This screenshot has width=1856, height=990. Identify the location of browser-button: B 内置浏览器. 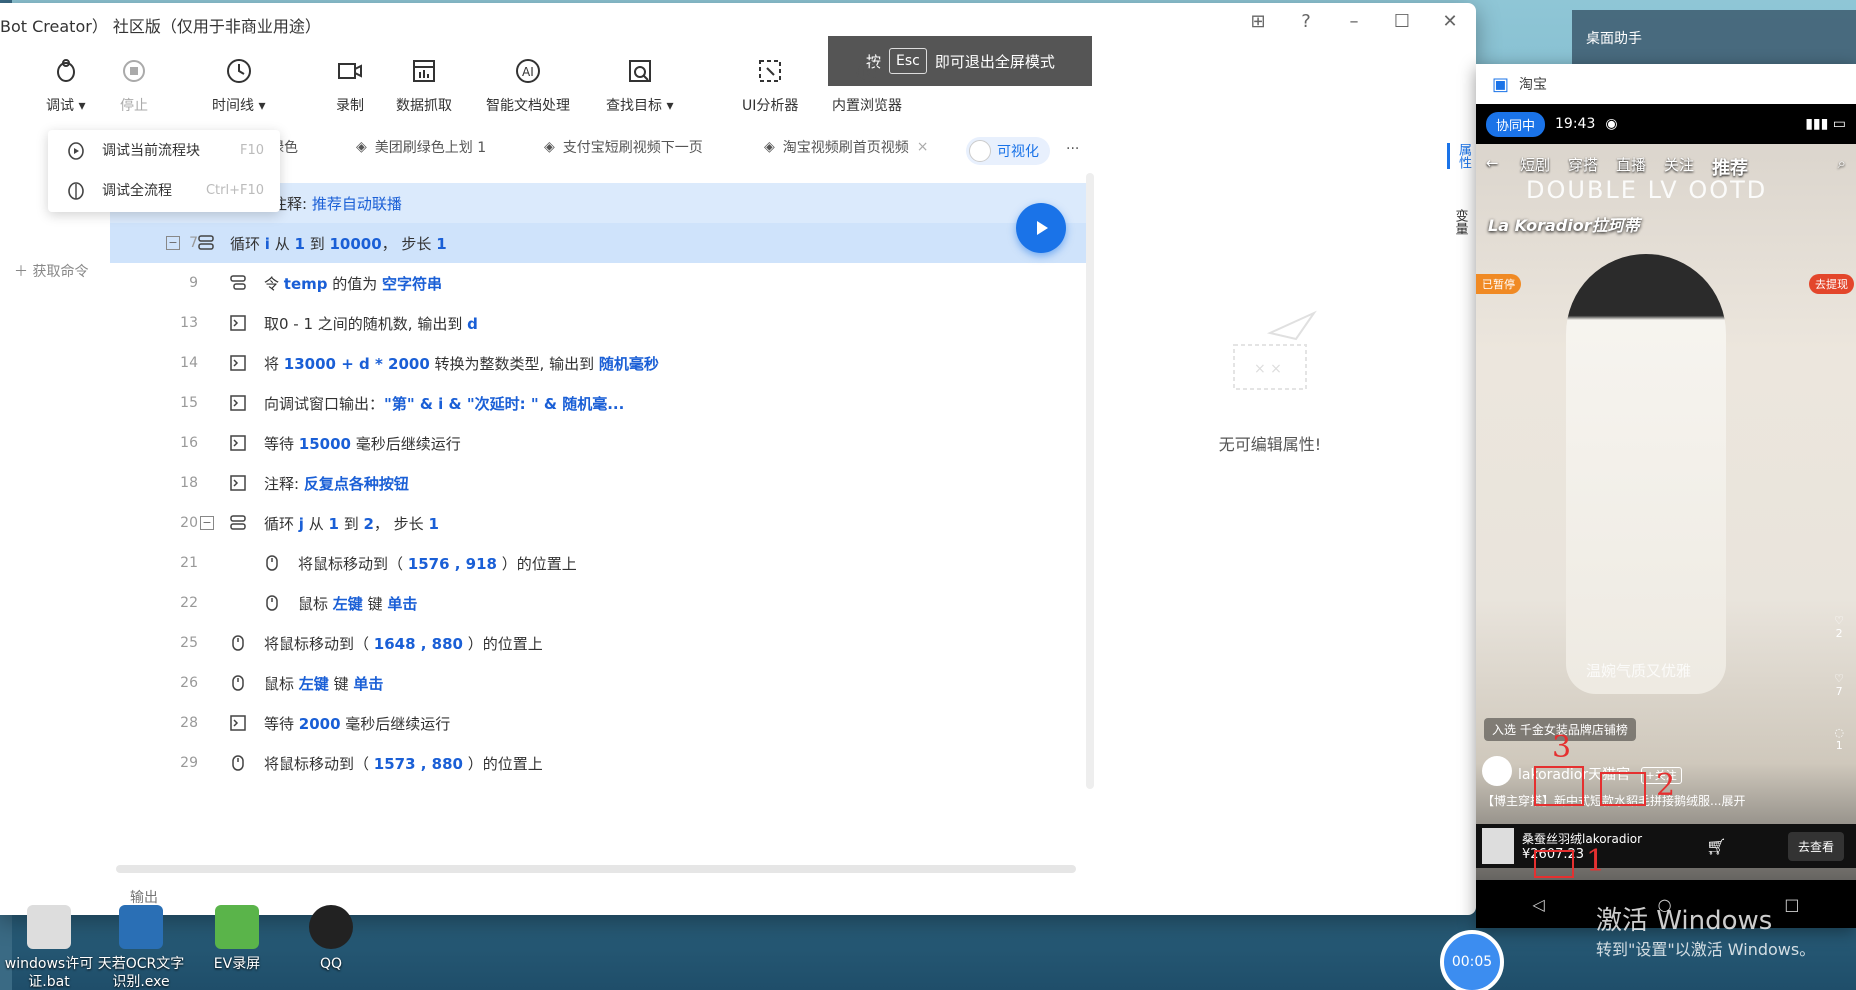
(867, 85).